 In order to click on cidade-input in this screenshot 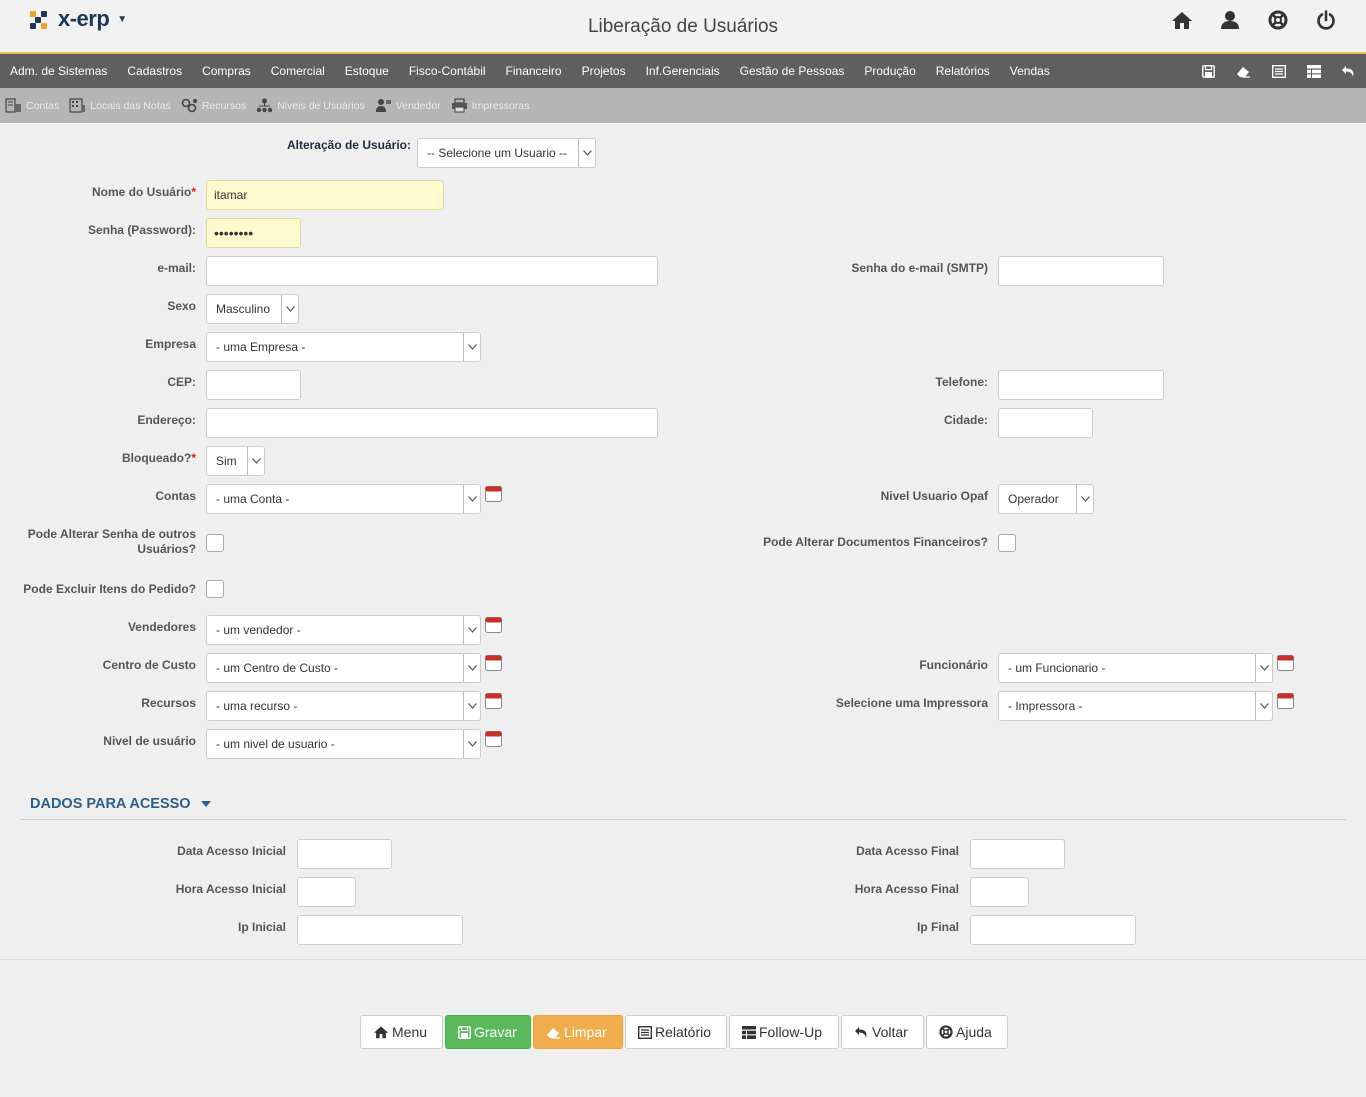, I will do `click(1045, 423)`.